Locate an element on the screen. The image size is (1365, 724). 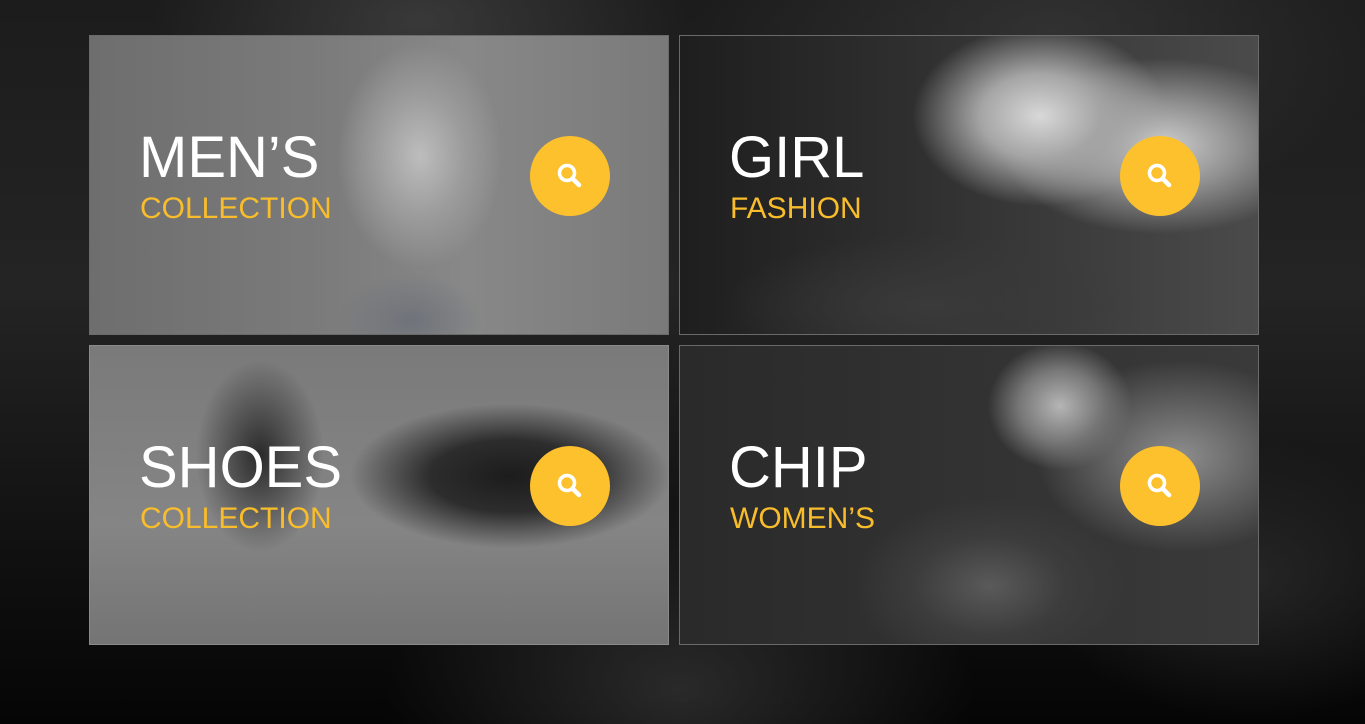
tile-title: CHIP is located at coordinates (798, 467).